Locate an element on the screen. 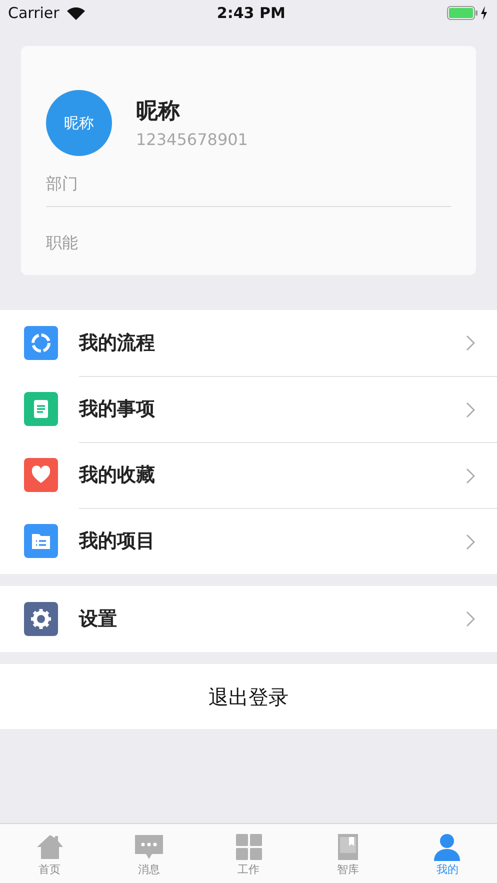  menu-label: 我的项目 is located at coordinates (117, 541).